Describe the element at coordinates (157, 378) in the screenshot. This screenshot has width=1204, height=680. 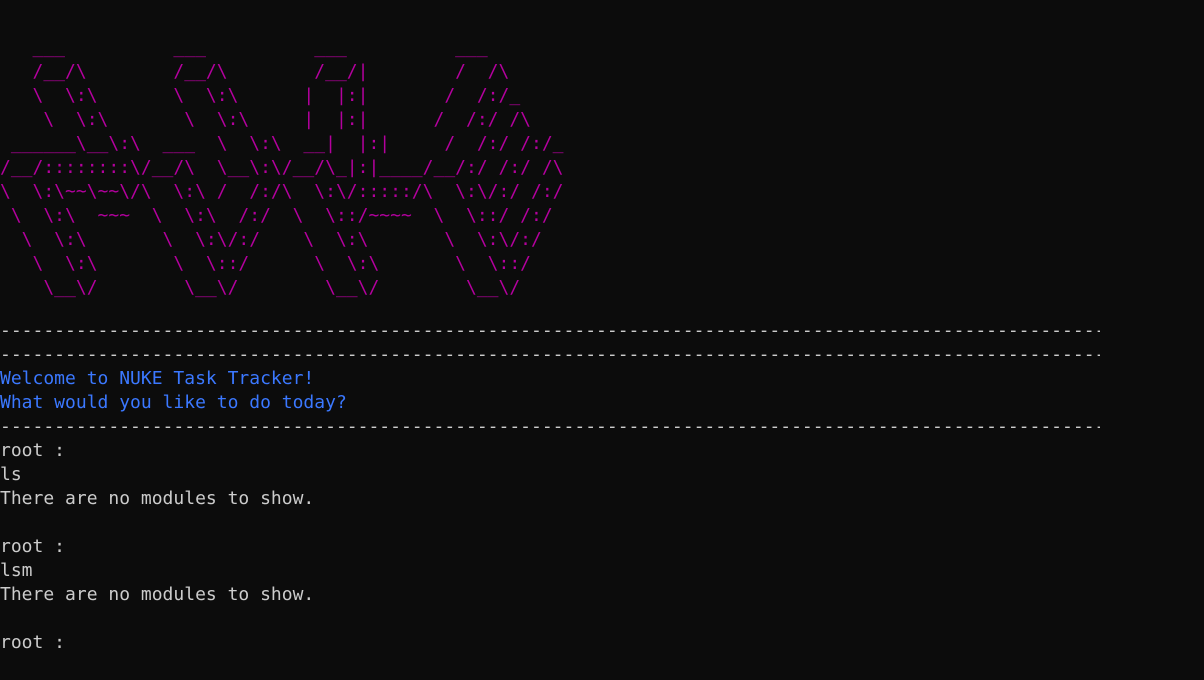
I see `welcome-line: Welcome to NUKE Task Tracker!` at that location.